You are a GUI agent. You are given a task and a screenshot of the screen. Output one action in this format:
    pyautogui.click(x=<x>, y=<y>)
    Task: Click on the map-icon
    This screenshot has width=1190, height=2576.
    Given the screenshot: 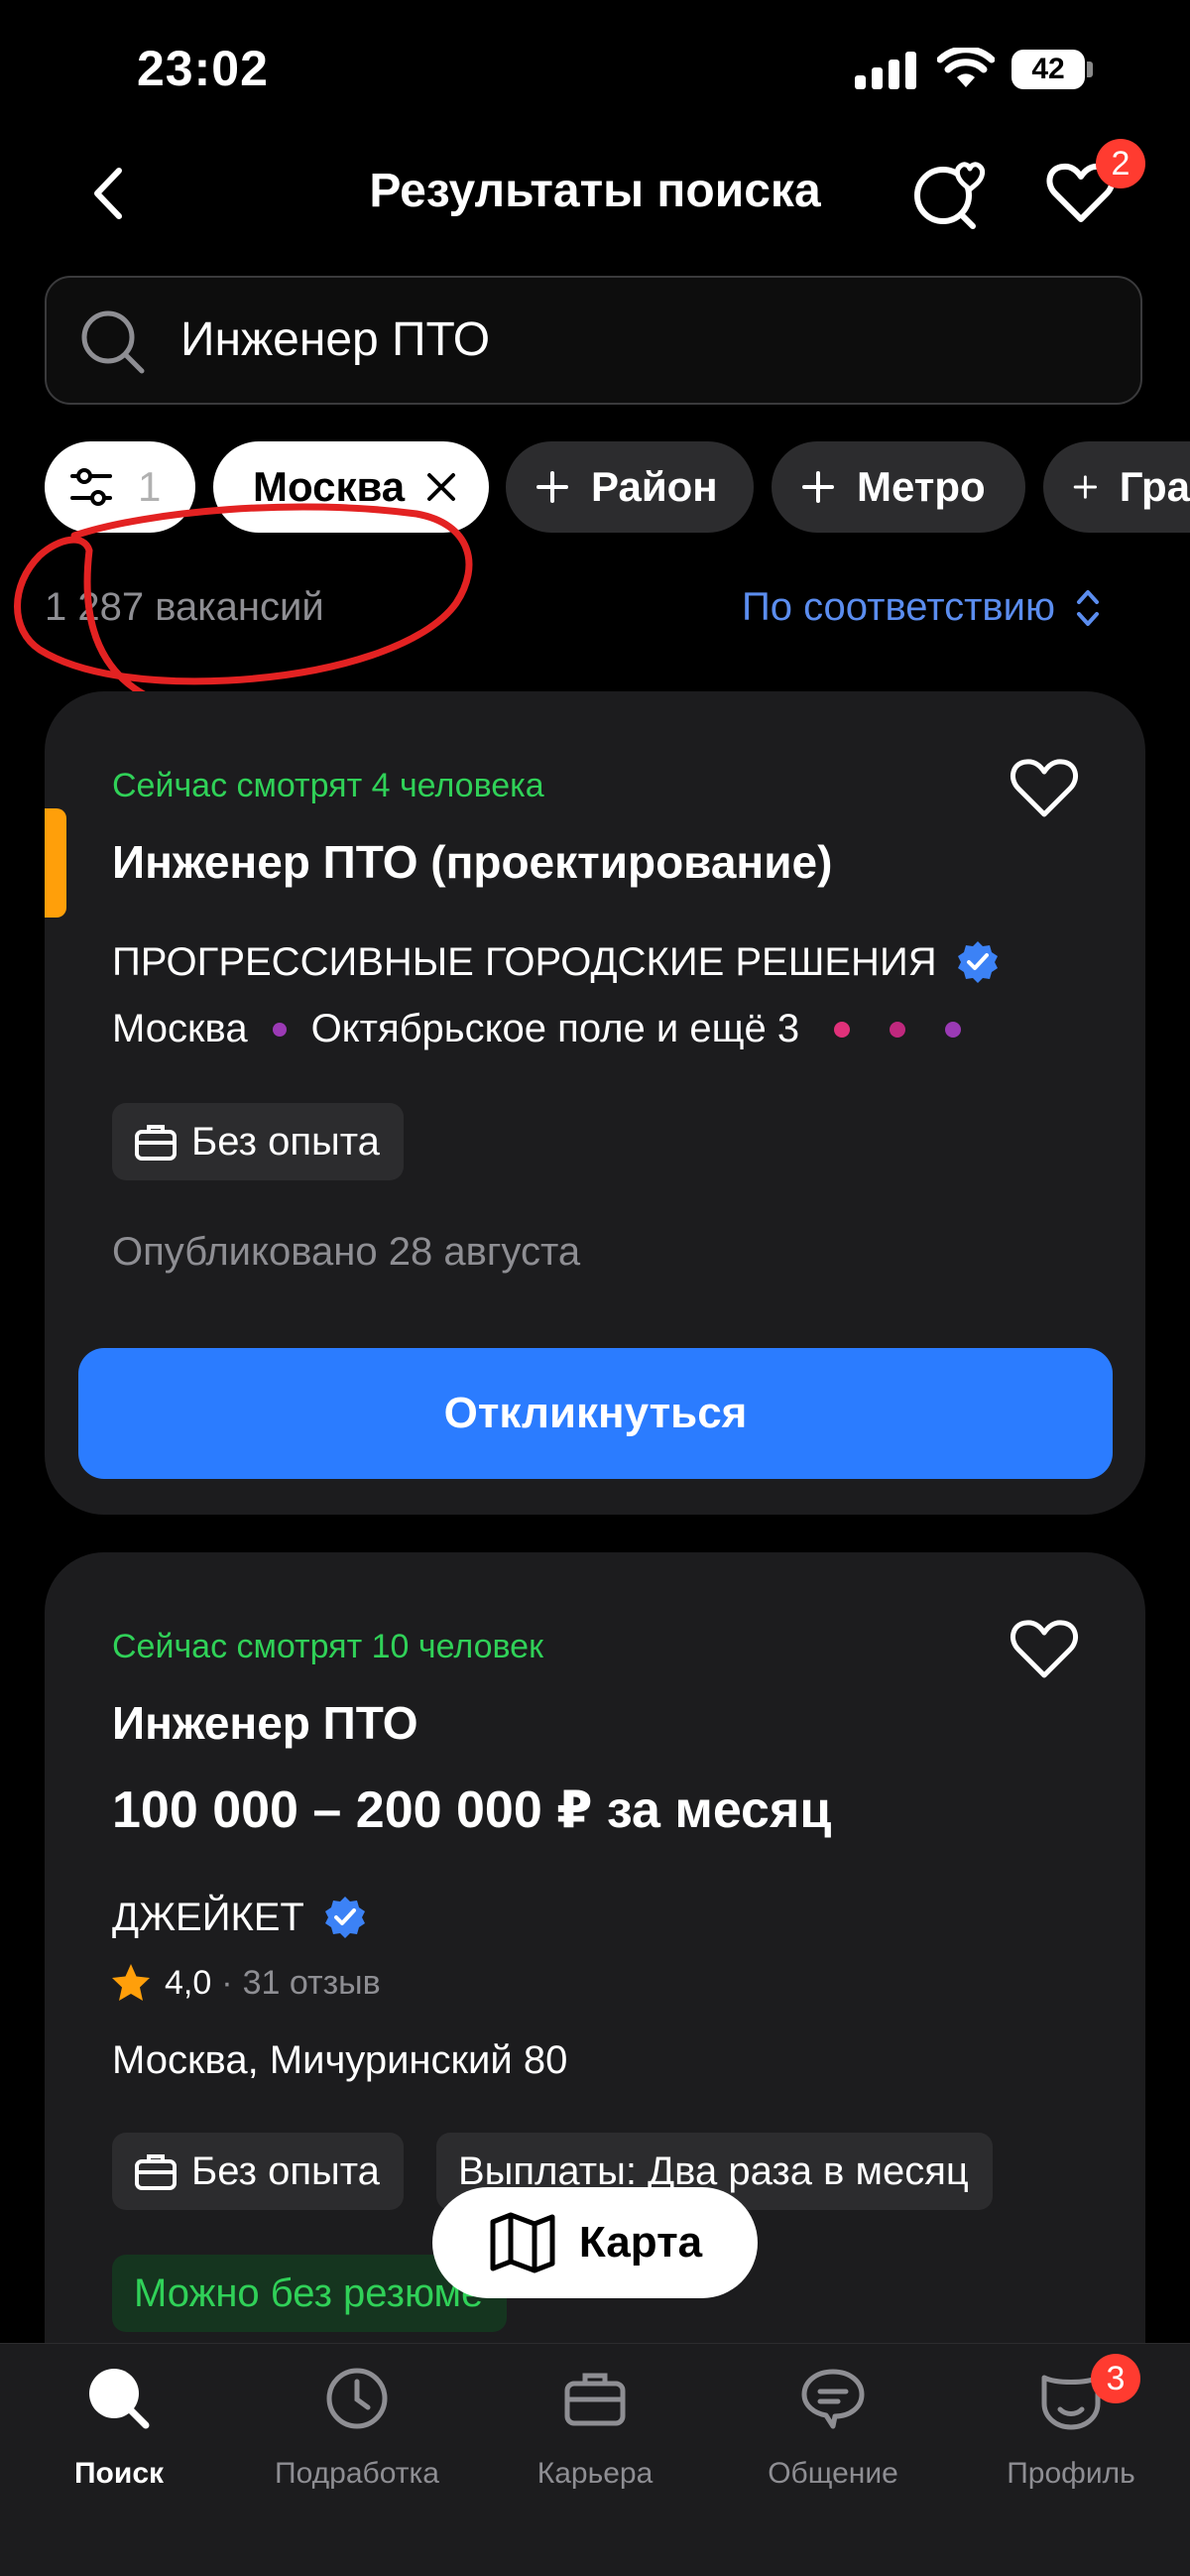 What is the action you would take?
    pyautogui.click(x=522, y=2242)
    